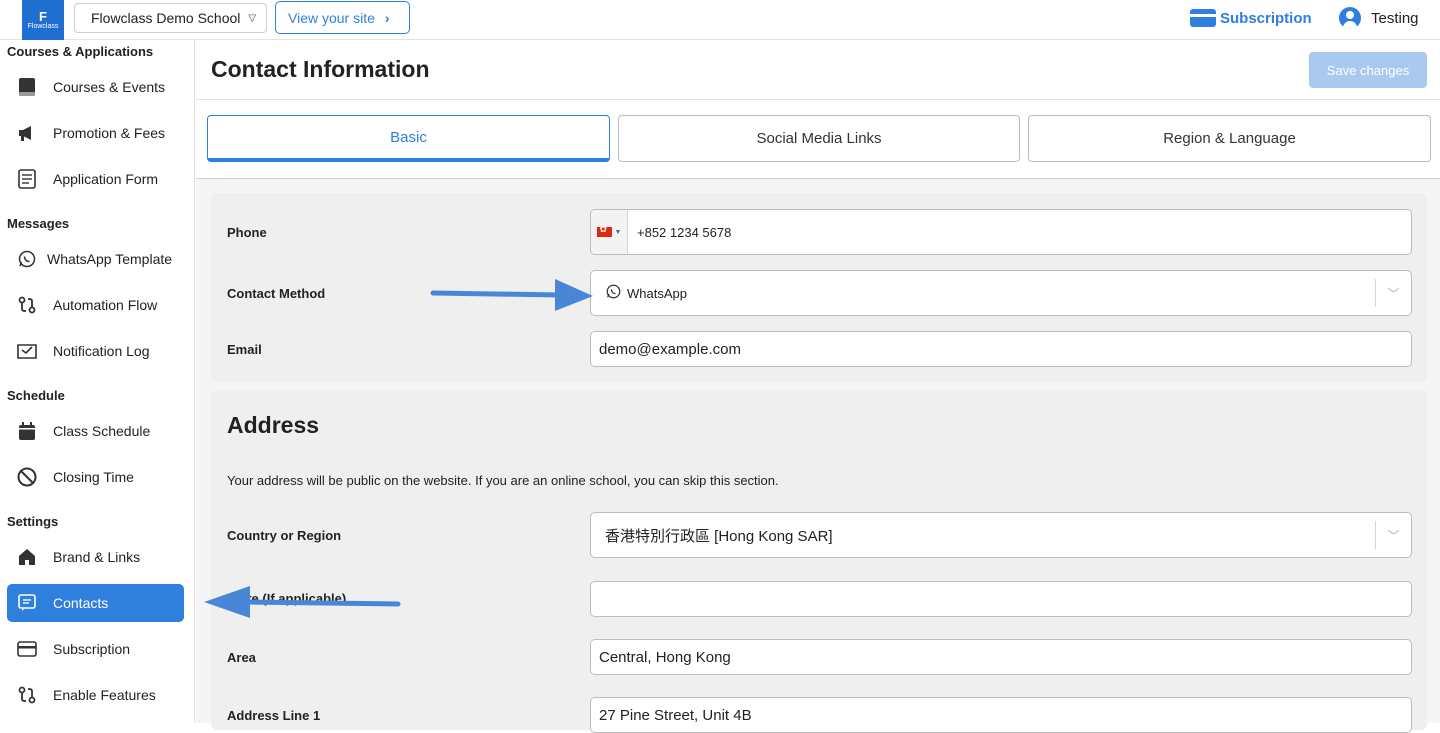  I want to click on subscription-link: Subscription, so click(1251, 18).